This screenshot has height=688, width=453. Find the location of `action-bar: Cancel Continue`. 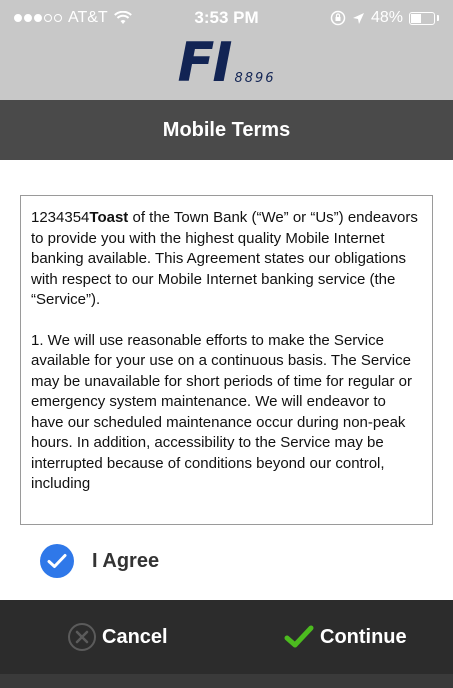

action-bar: Cancel Continue is located at coordinates (226, 644).